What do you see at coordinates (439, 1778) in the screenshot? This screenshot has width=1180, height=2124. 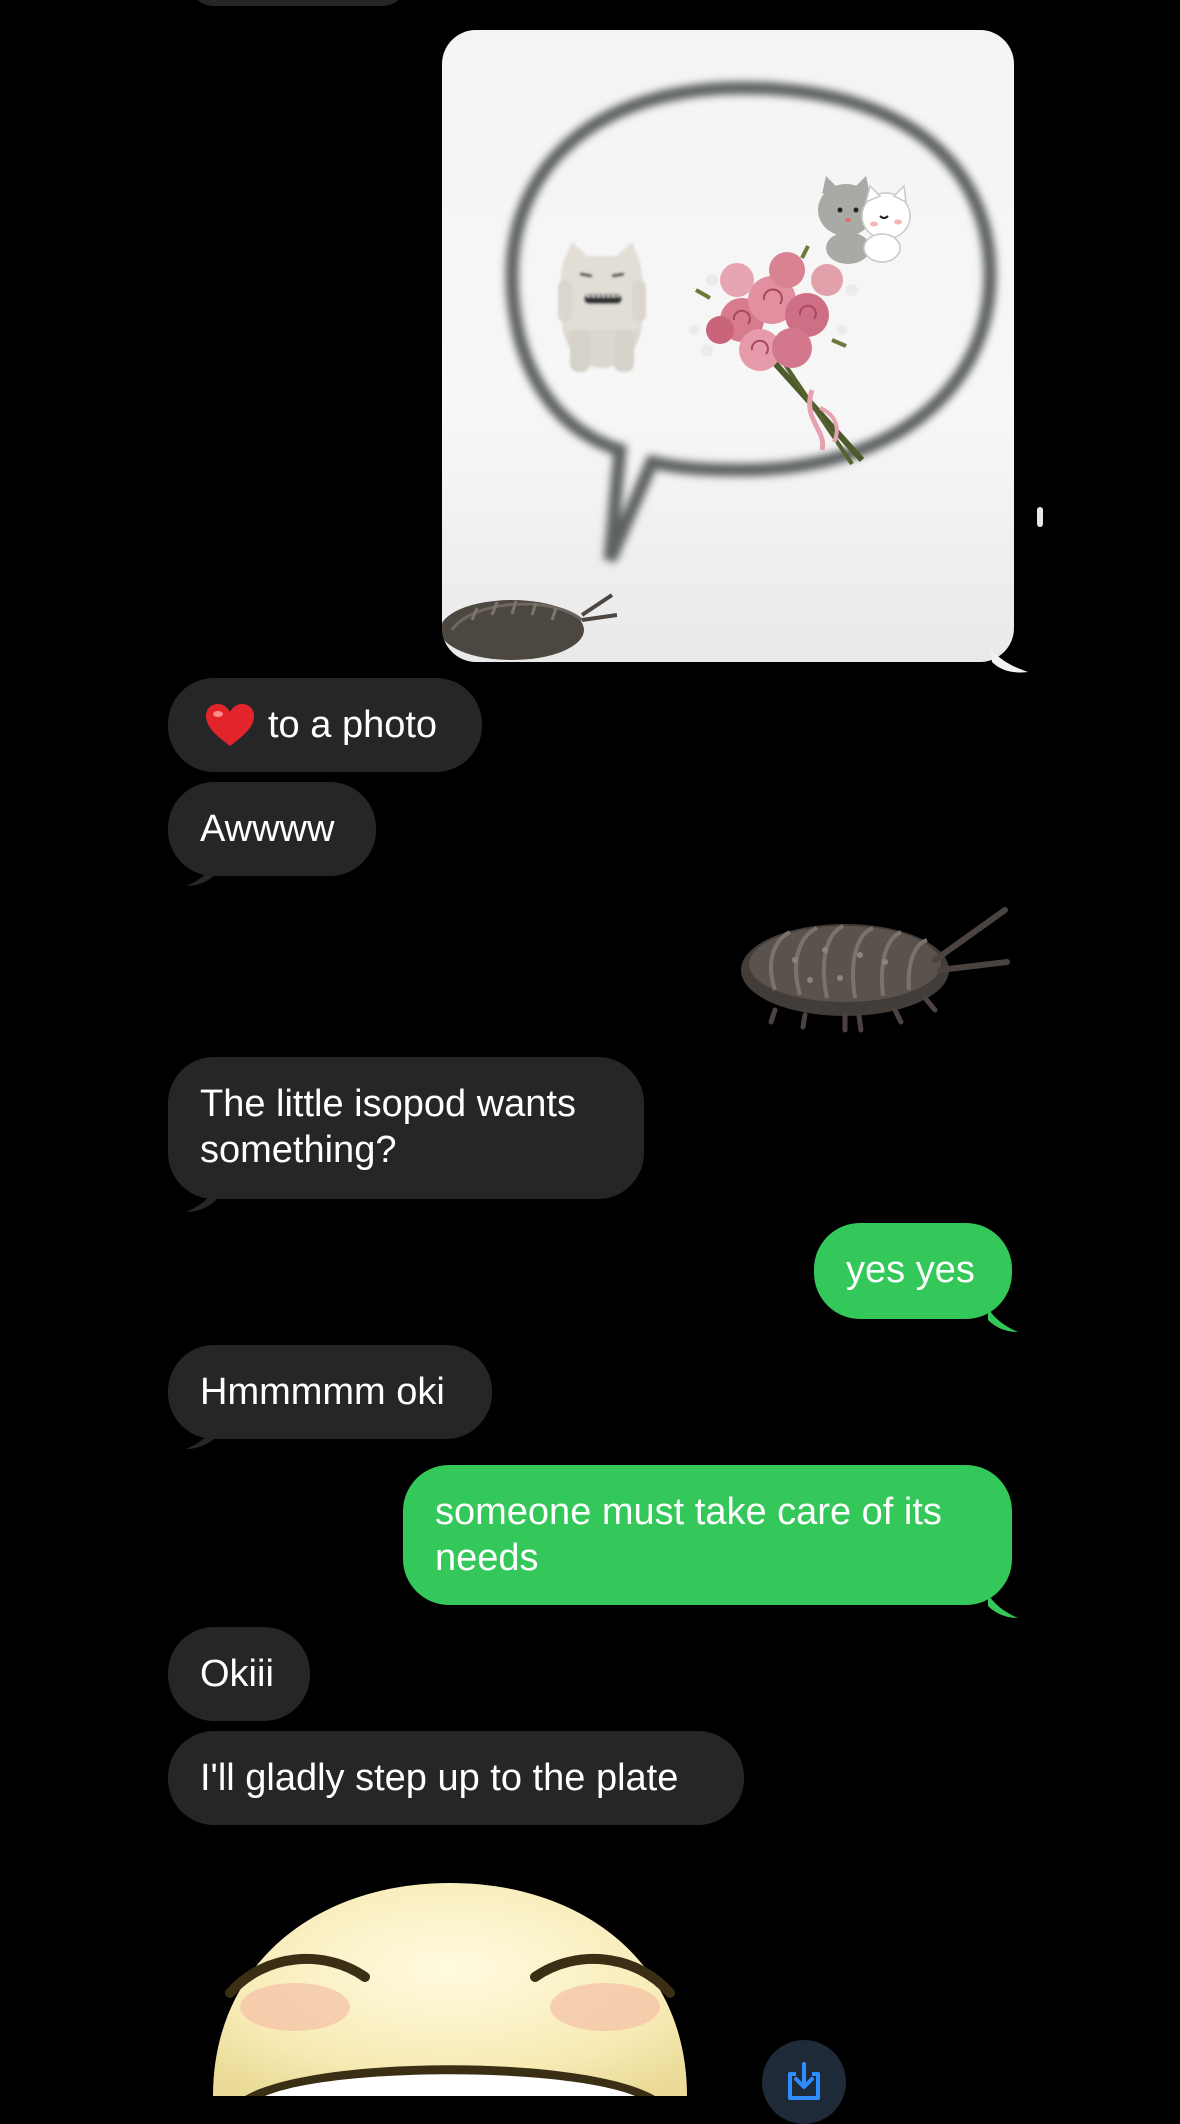 I see `message-text: I'll gladly step up to the plate` at bounding box center [439, 1778].